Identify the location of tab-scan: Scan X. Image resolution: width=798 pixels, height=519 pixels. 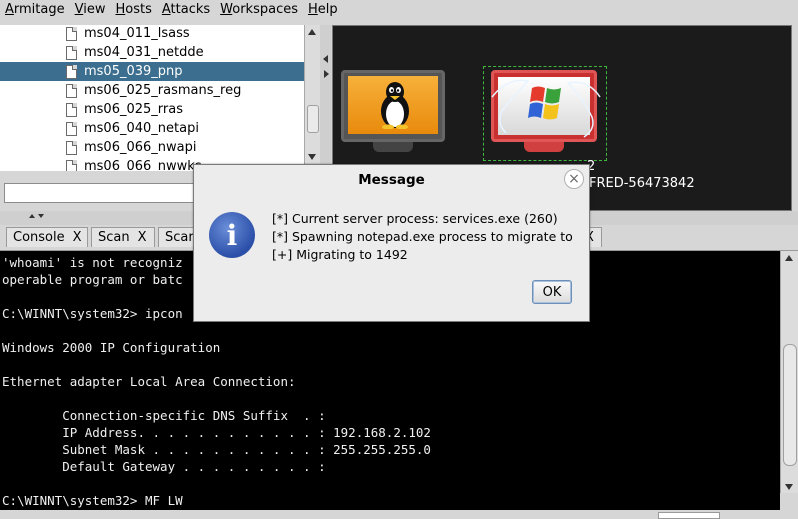
(123, 237).